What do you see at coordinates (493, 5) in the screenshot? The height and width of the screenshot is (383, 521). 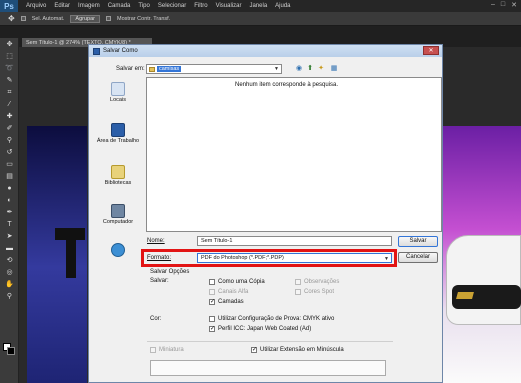 I see `minimize-icon: –` at bounding box center [493, 5].